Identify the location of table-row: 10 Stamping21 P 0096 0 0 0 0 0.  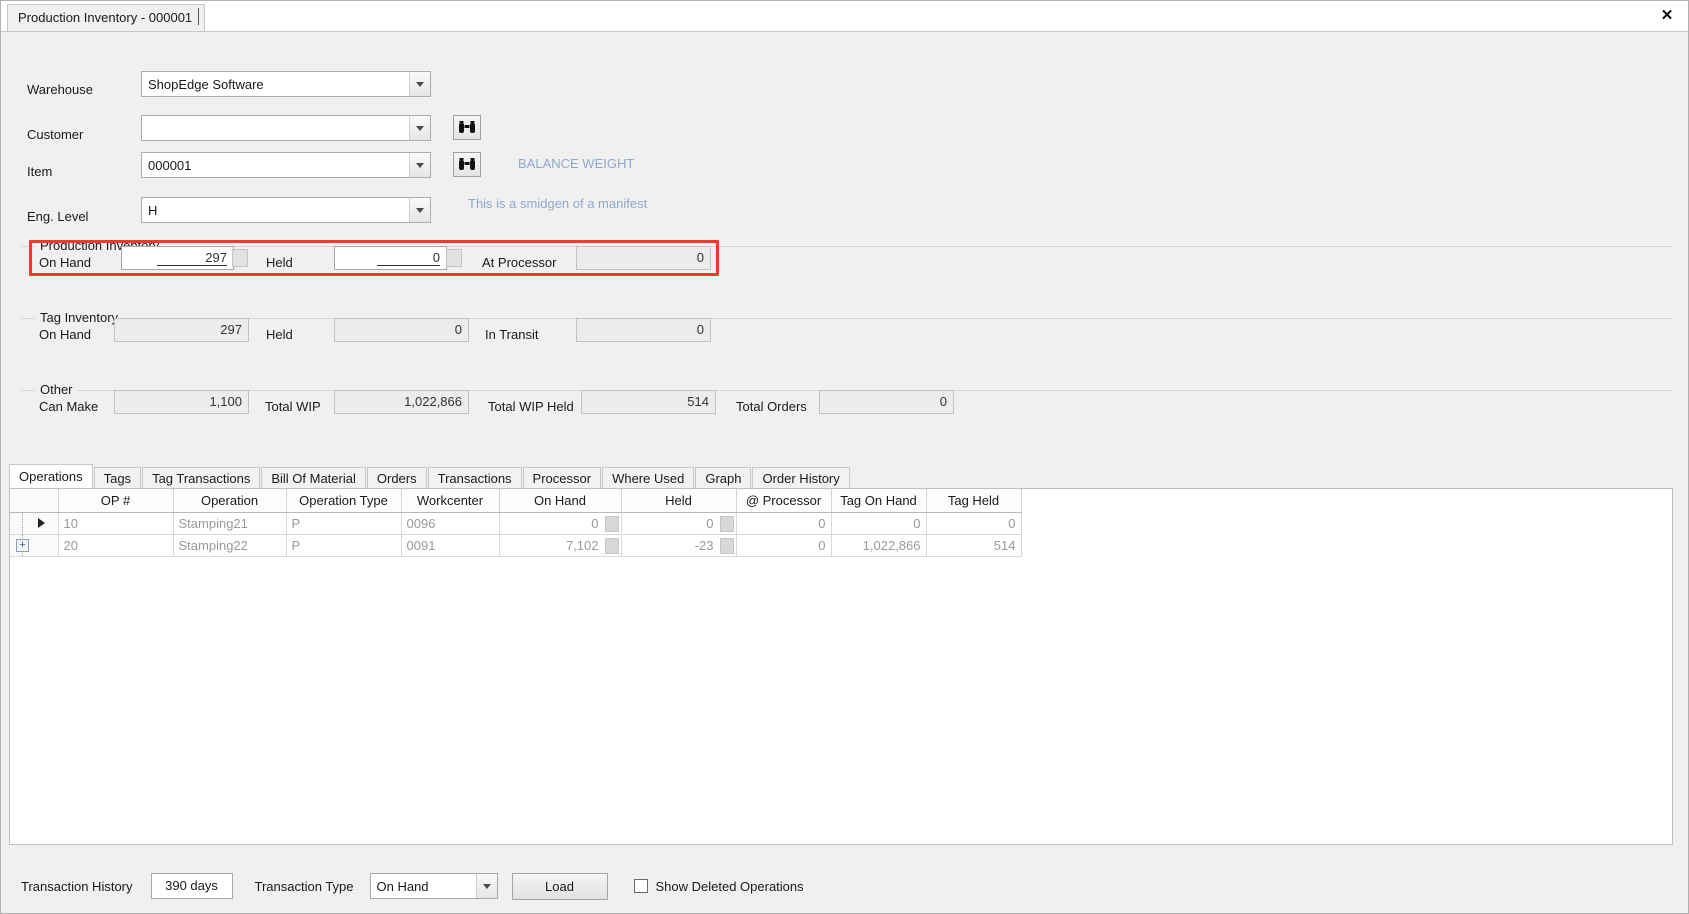
(516, 523).